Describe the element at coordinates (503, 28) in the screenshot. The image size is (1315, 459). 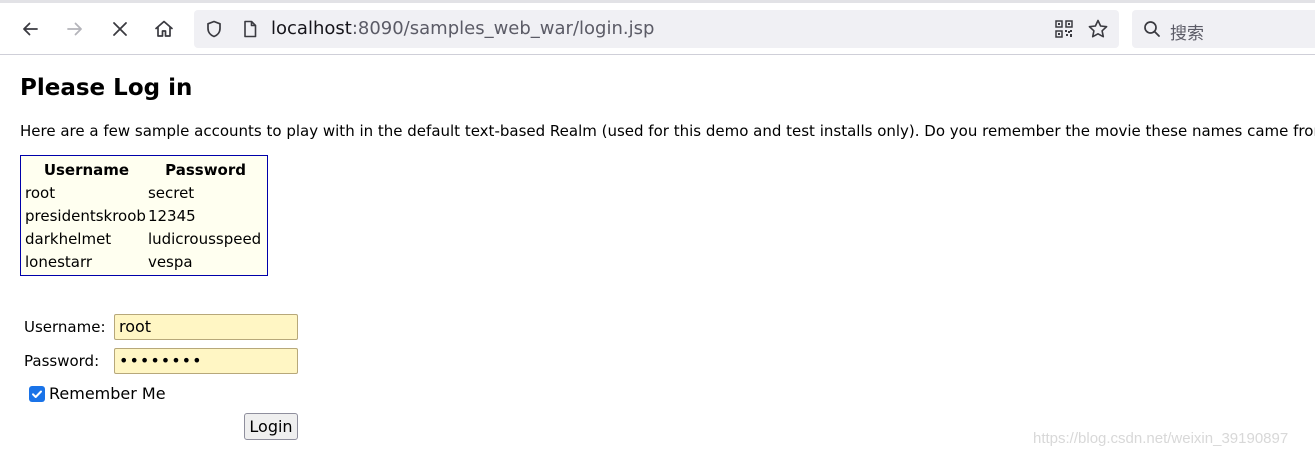
I see `url-path: :8090/samples_web_war/login.jsp` at that location.